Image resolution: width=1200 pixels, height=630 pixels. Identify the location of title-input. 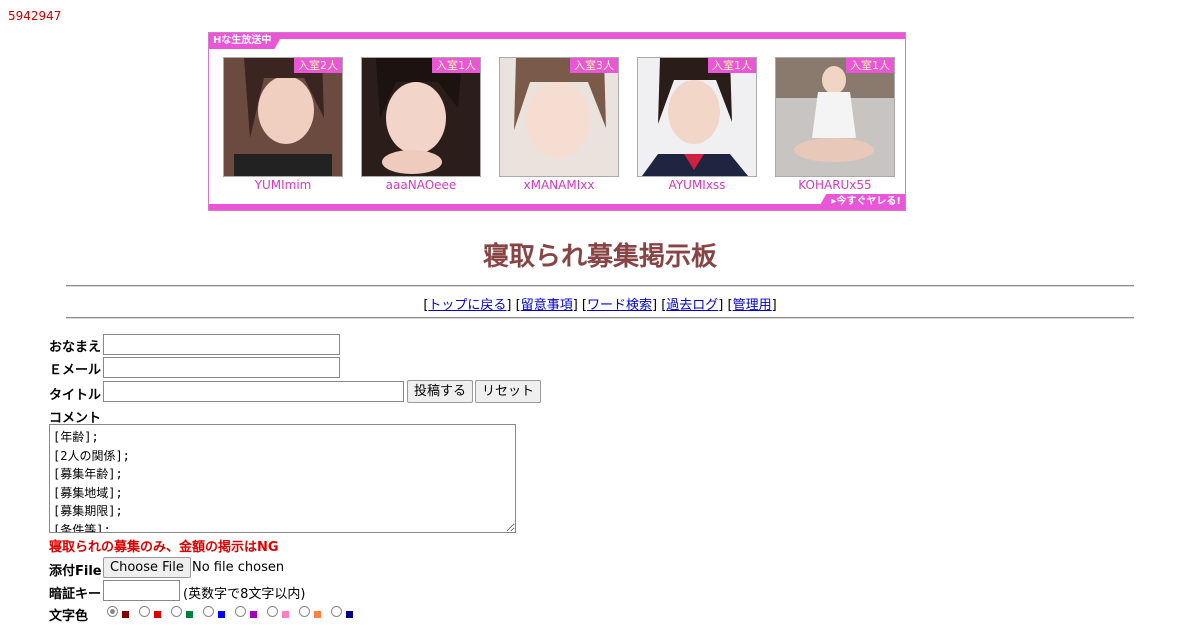
(253, 391).